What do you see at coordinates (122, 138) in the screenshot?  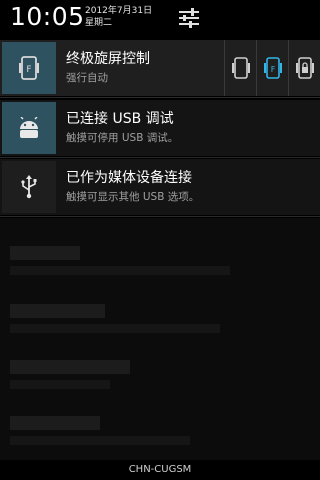 I see `notification-subtitle: 触摸可停用 USB 调试。` at bounding box center [122, 138].